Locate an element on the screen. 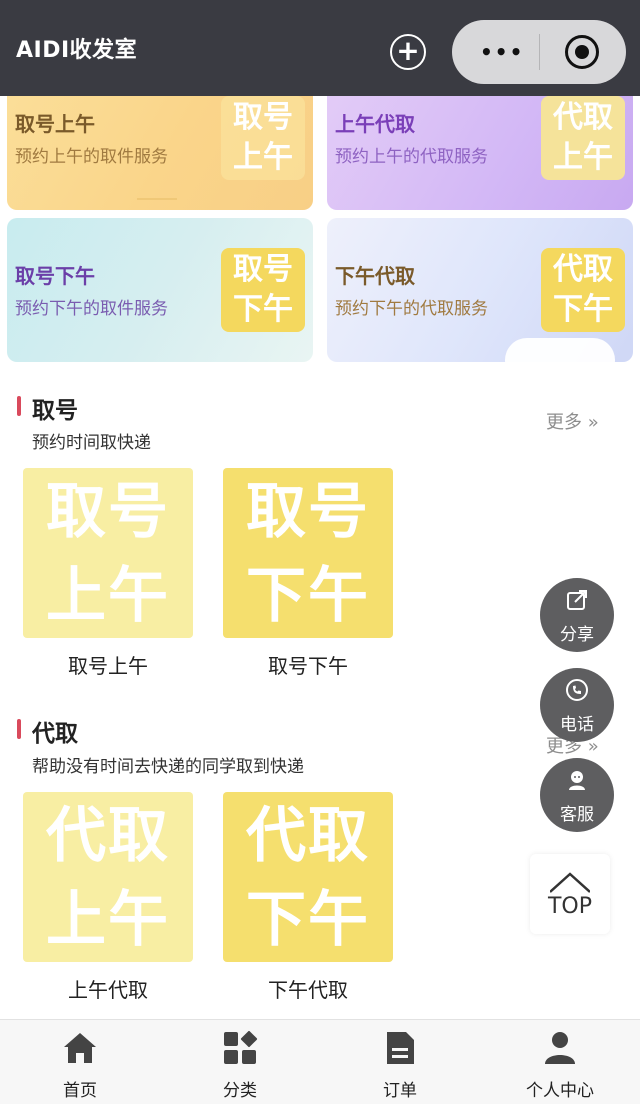  section-subtitle-proxy: 帮助没有时间去快递的同学取到快递 is located at coordinates (168, 767).